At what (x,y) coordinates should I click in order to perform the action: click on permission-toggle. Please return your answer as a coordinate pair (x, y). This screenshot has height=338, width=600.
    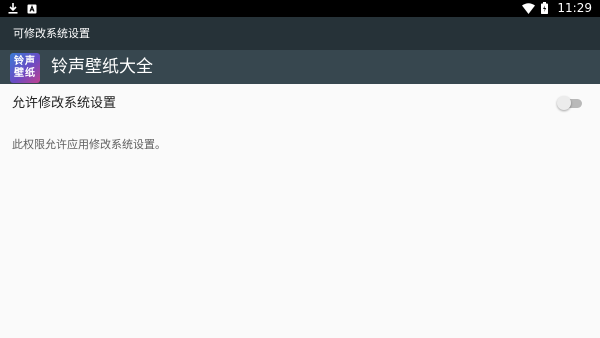
    Looking at the image, I should click on (570, 103).